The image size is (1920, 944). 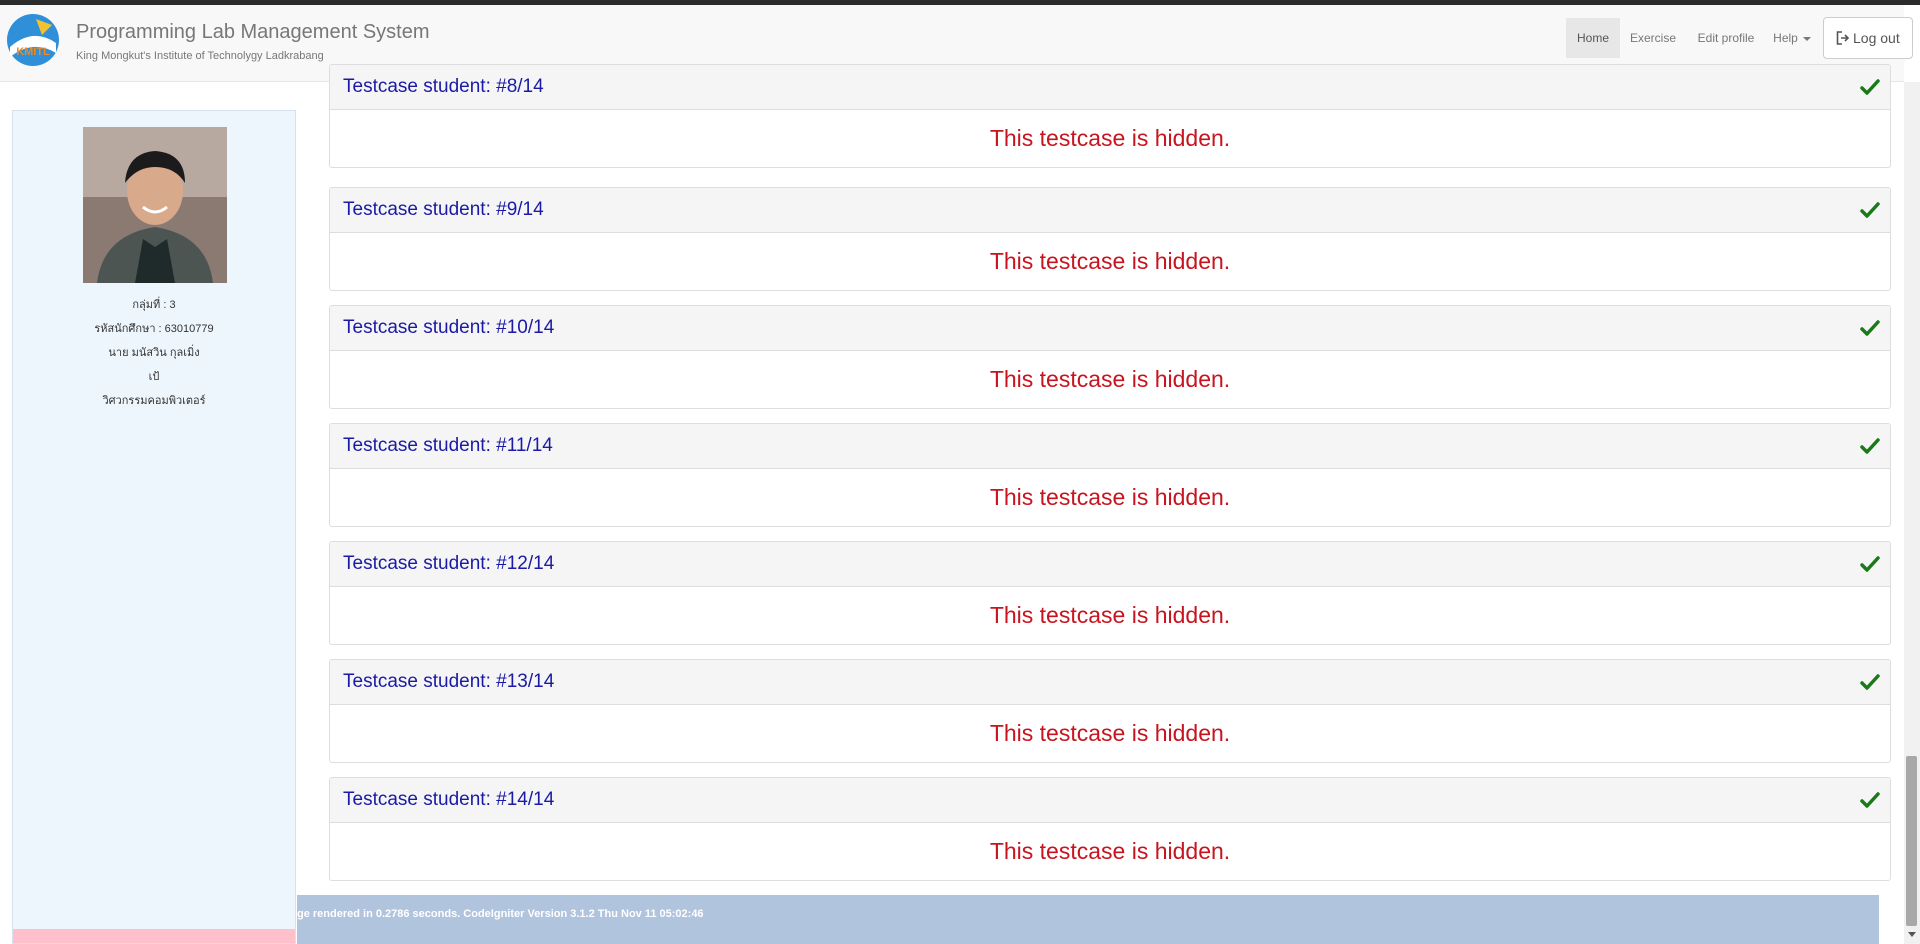 What do you see at coordinates (1911, 841) in the screenshot?
I see `scrollbar-thumb` at bounding box center [1911, 841].